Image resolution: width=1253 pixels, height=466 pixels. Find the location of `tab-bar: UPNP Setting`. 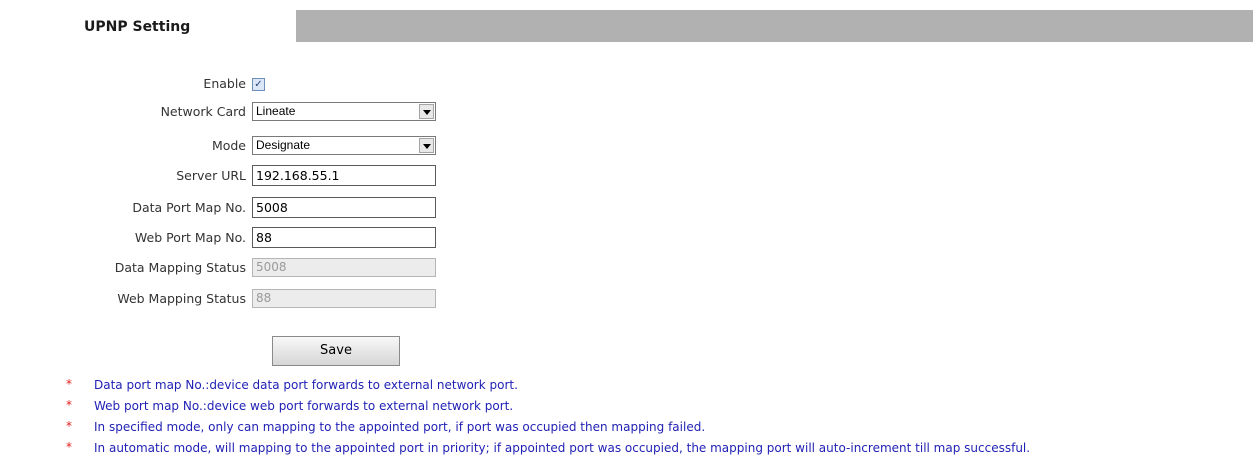

tab-bar: UPNP Setting is located at coordinates (626, 26).